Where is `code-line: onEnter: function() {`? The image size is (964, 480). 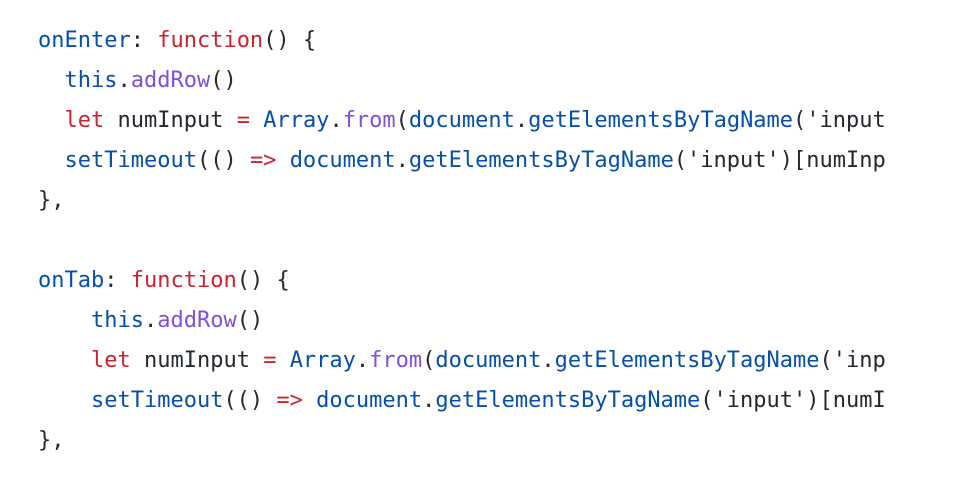 code-line: onEnter: function() { is located at coordinates (501, 41).